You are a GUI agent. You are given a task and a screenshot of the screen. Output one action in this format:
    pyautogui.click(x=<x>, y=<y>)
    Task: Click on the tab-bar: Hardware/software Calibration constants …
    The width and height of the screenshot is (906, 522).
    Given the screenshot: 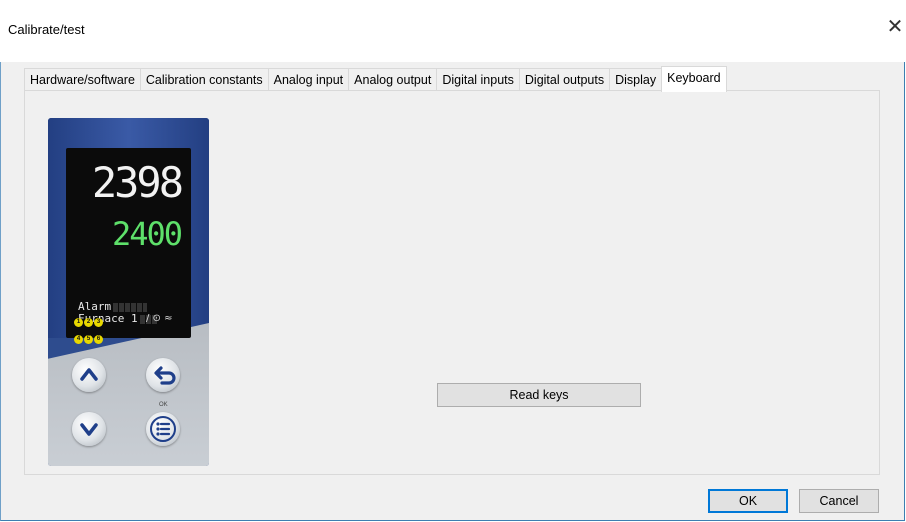 What is the action you would take?
    pyautogui.click(x=375, y=79)
    